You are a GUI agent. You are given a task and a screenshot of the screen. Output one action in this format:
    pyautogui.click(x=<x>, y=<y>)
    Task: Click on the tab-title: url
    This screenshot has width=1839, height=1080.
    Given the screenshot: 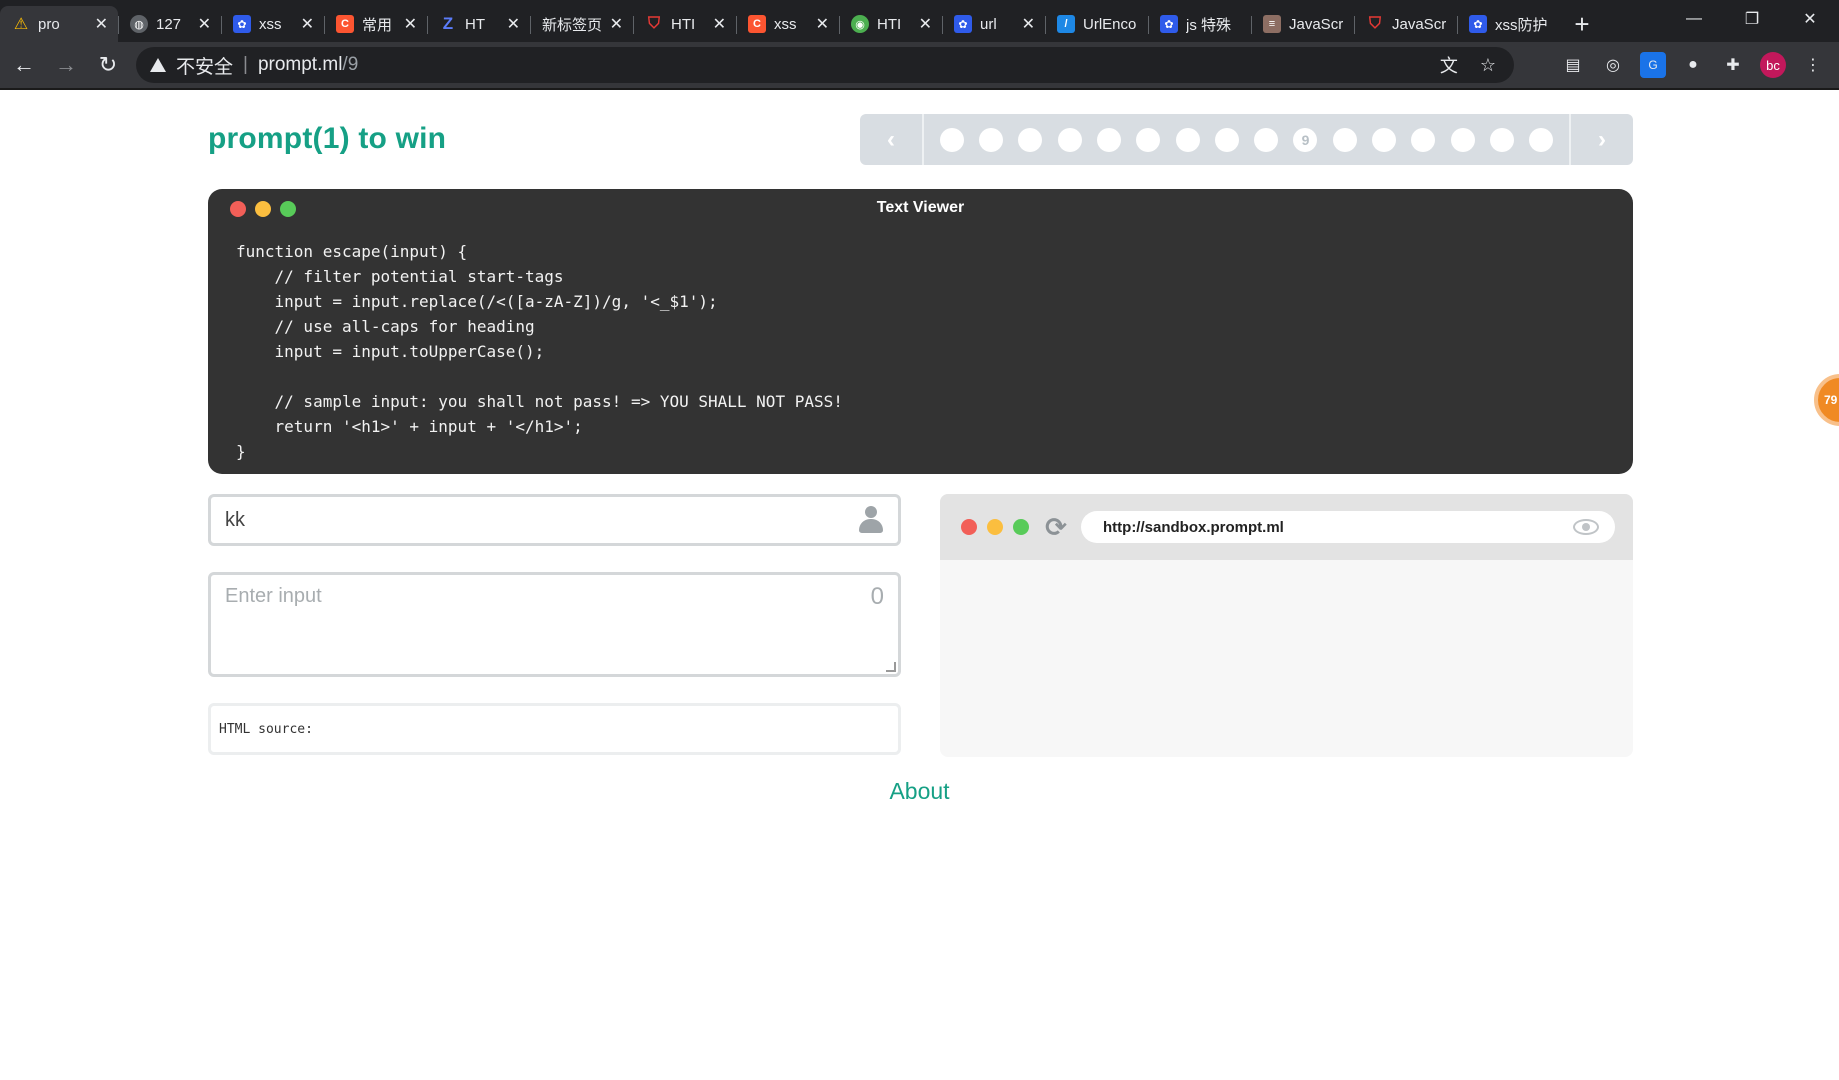 What is the action you would take?
    pyautogui.click(x=988, y=24)
    